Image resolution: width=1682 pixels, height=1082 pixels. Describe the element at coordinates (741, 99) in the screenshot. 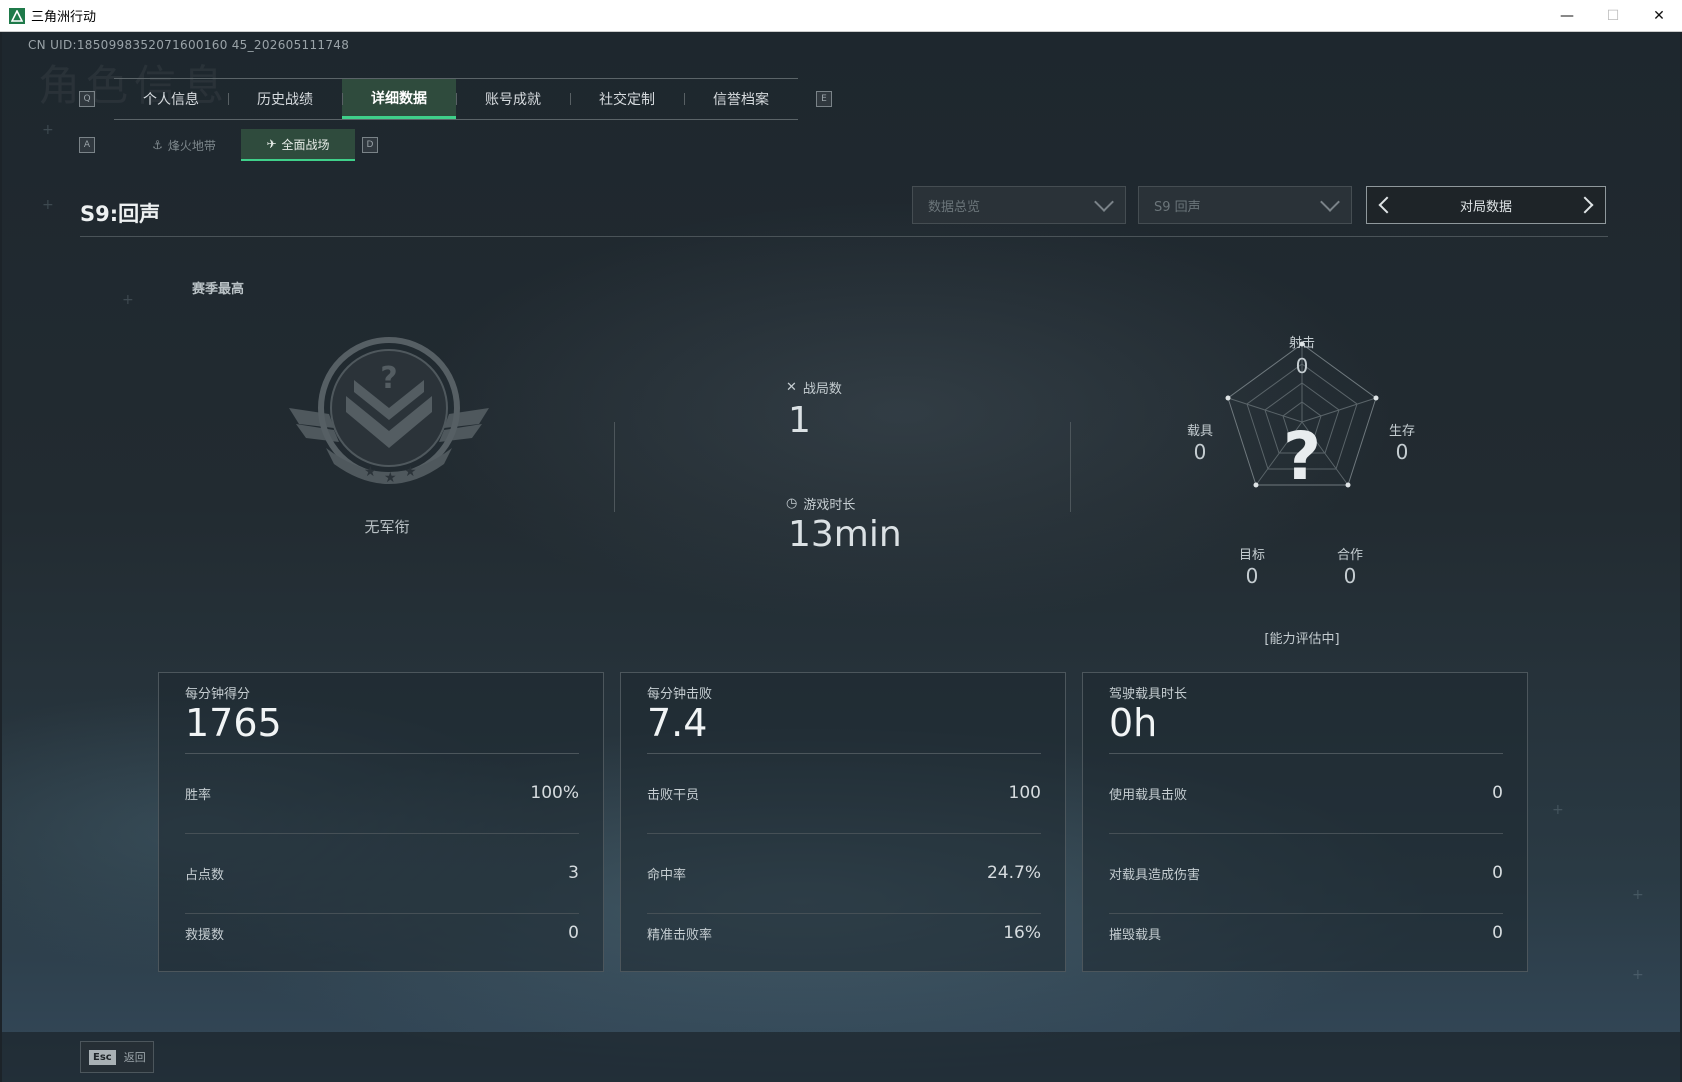

I see `tab-credit-record: 信誉档案` at that location.